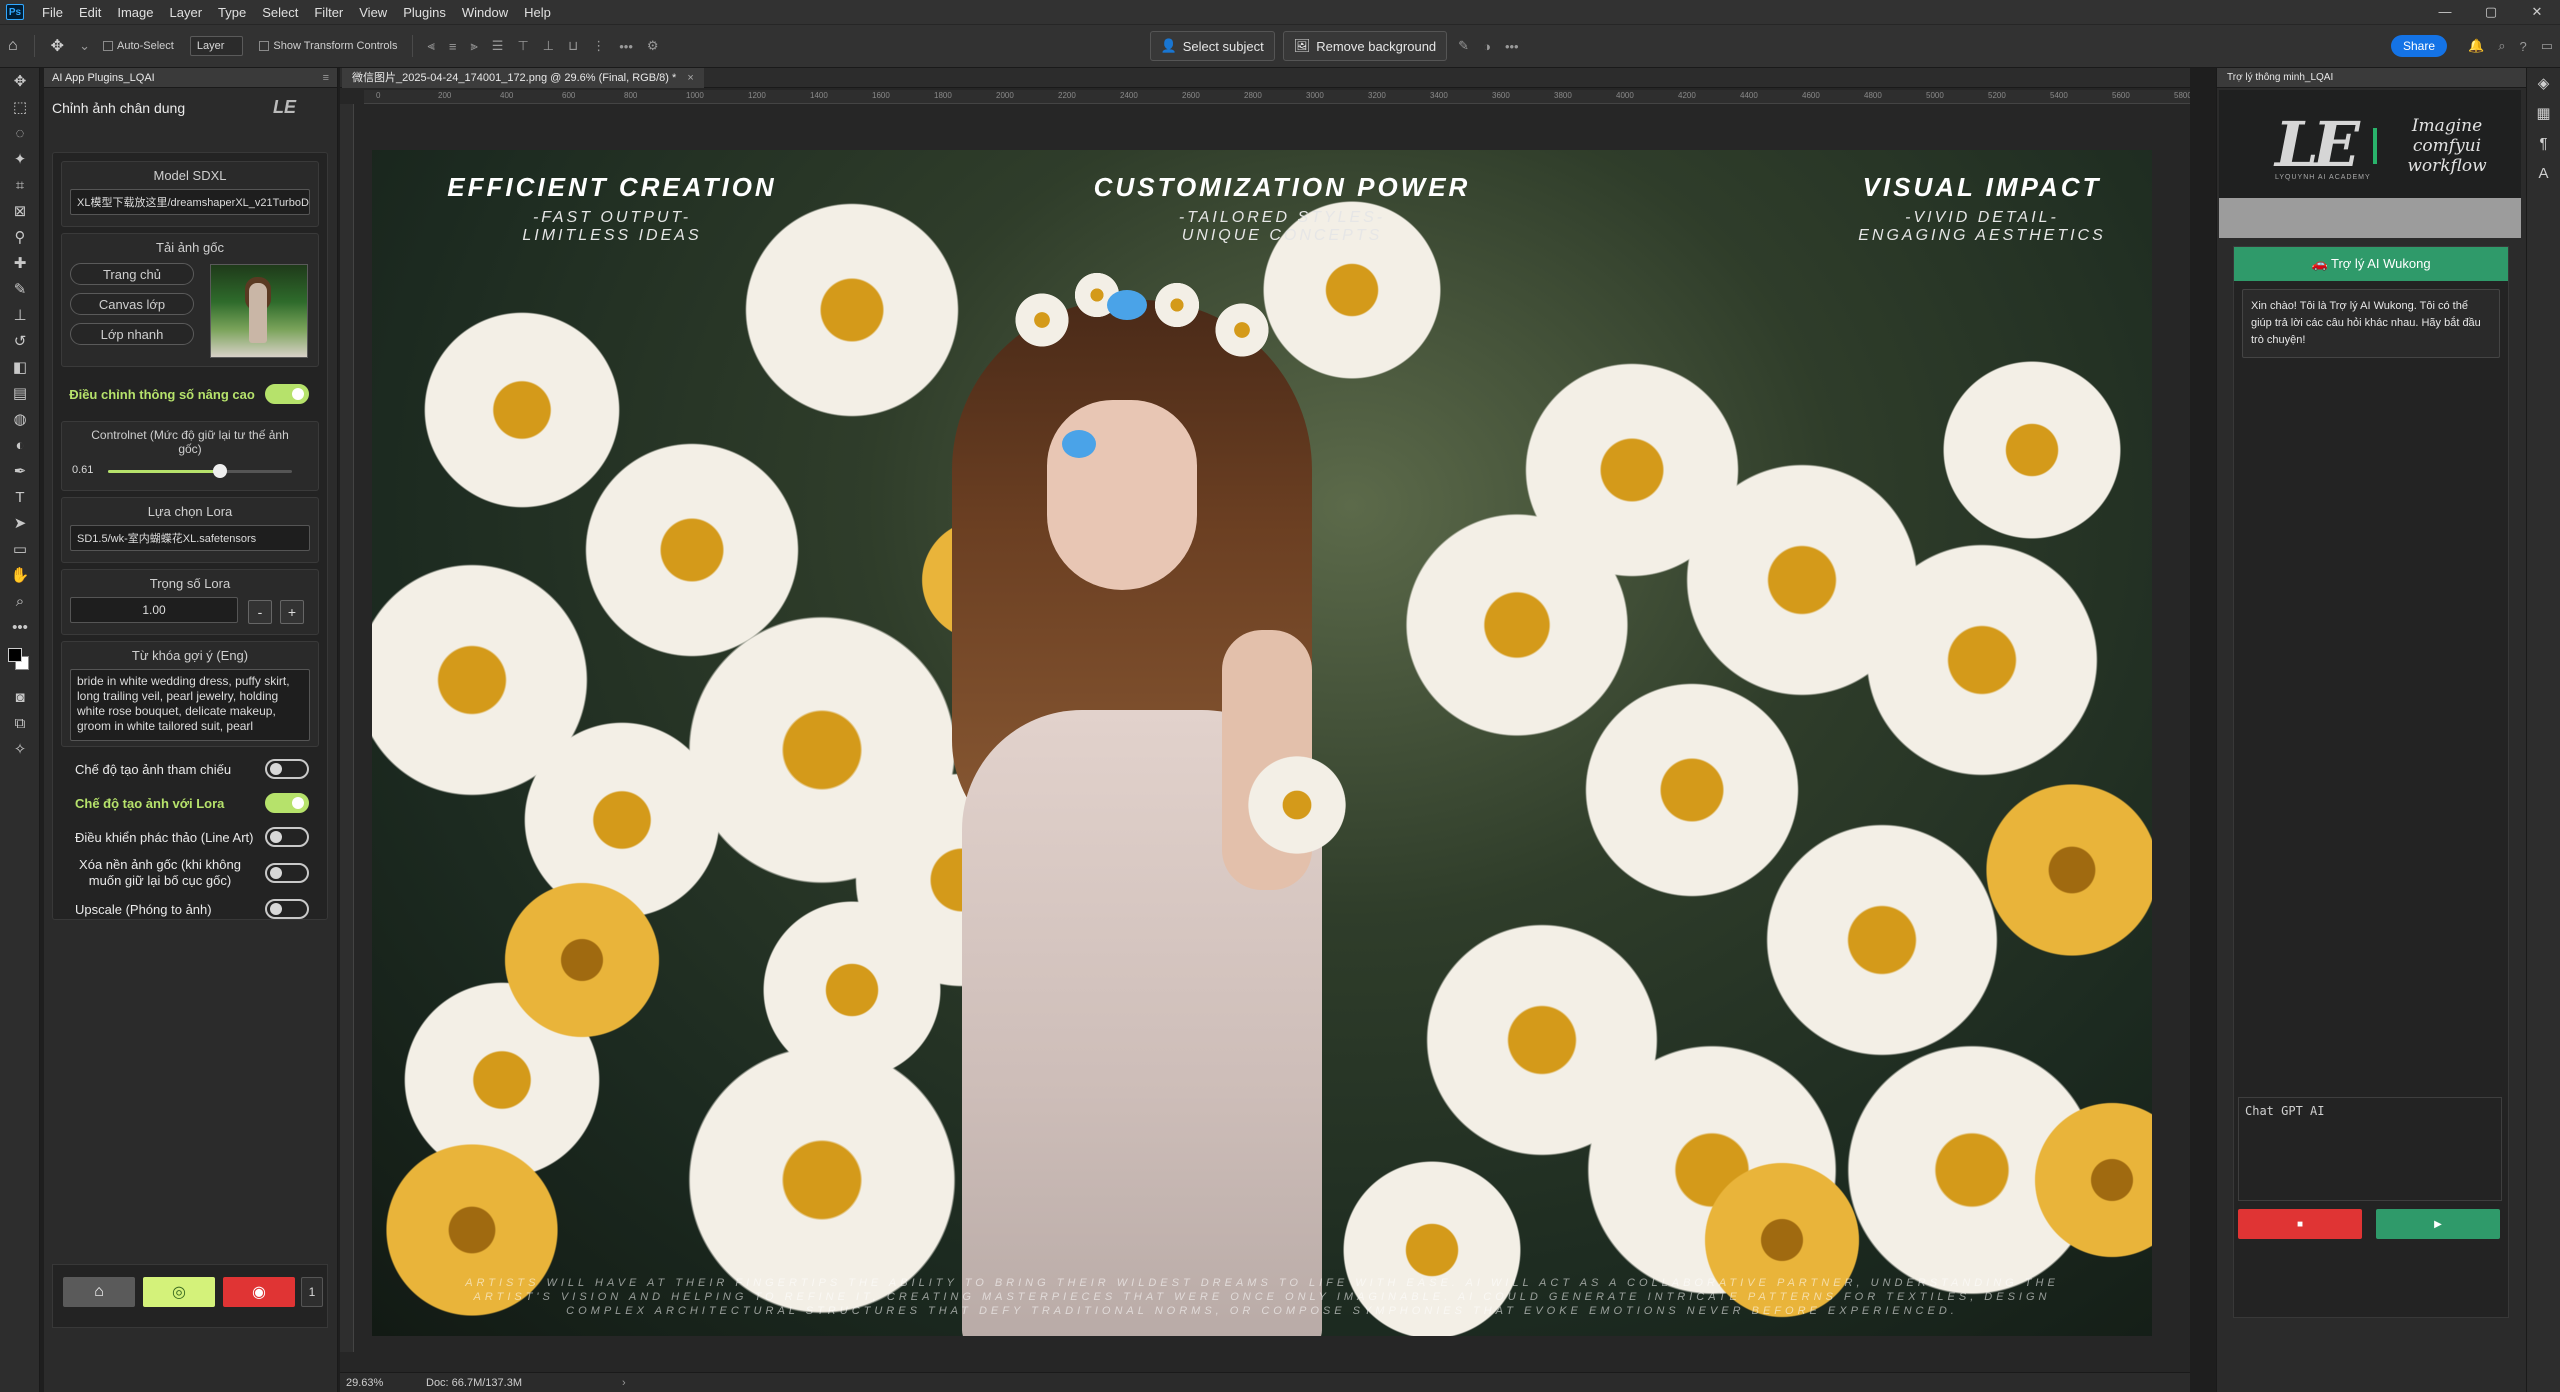 The width and height of the screenshot is (2560, 1392). I want to click on menu-filter: Filter, so click(328, 12).